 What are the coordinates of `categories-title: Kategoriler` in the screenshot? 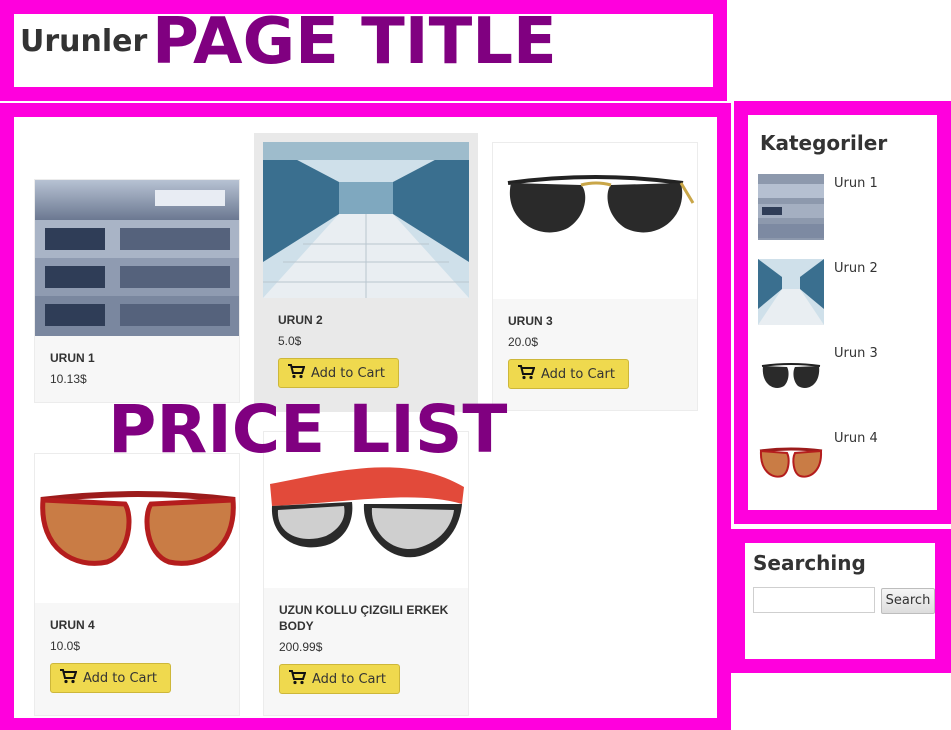 It's located at (824, 143).